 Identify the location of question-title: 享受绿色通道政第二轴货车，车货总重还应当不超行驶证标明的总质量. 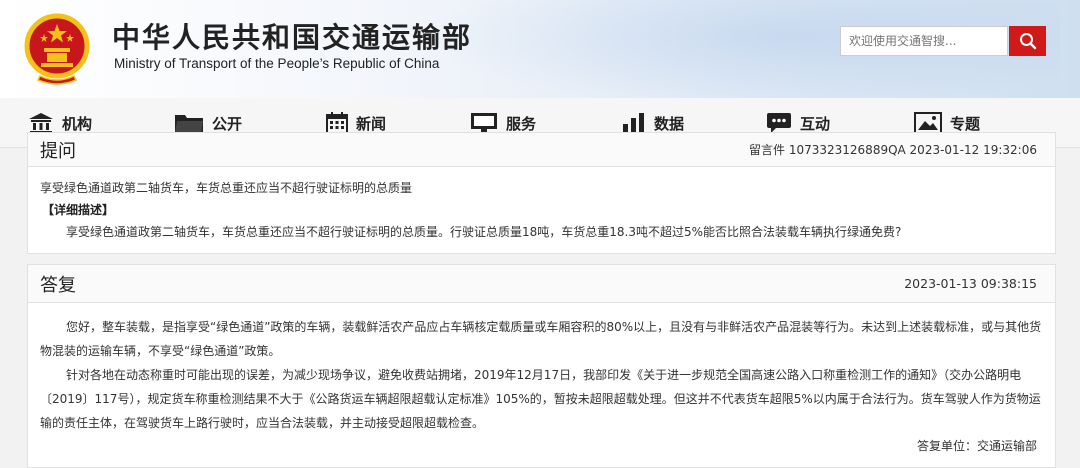
(226, 188).